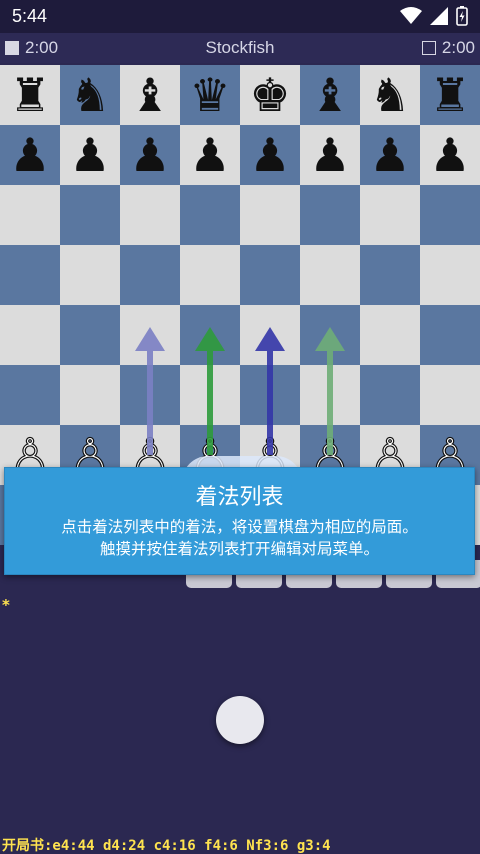  I want to click on black-piece-c8: ♝, so click(149, 95).